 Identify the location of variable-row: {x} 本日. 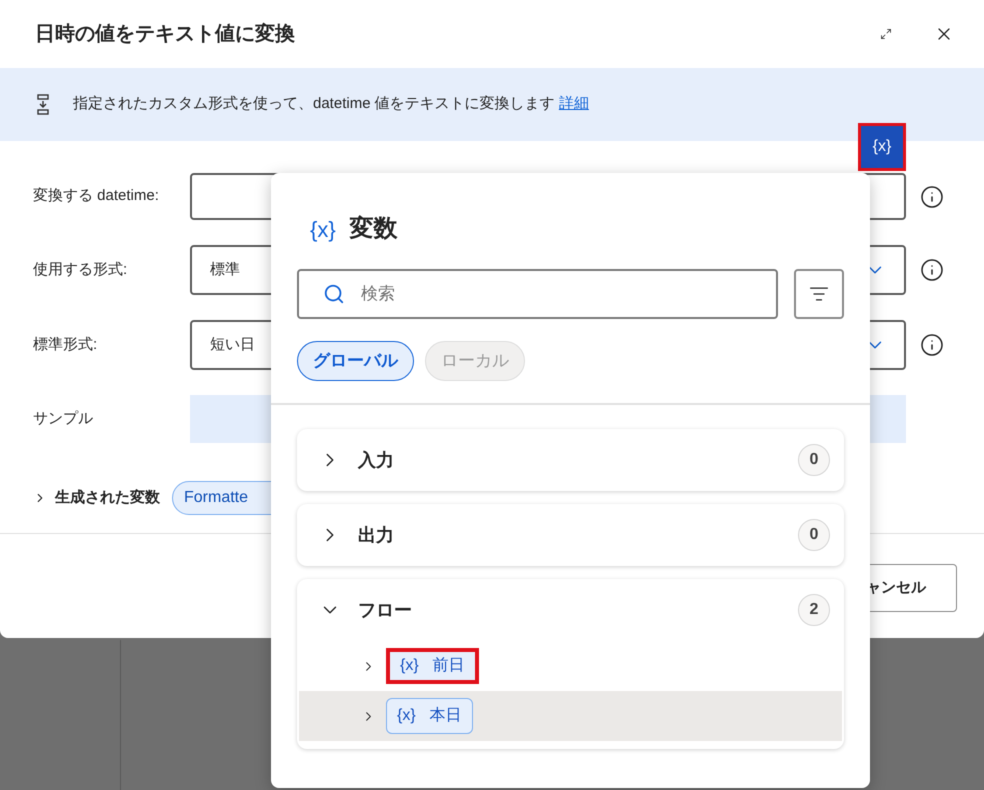
(570, 716).